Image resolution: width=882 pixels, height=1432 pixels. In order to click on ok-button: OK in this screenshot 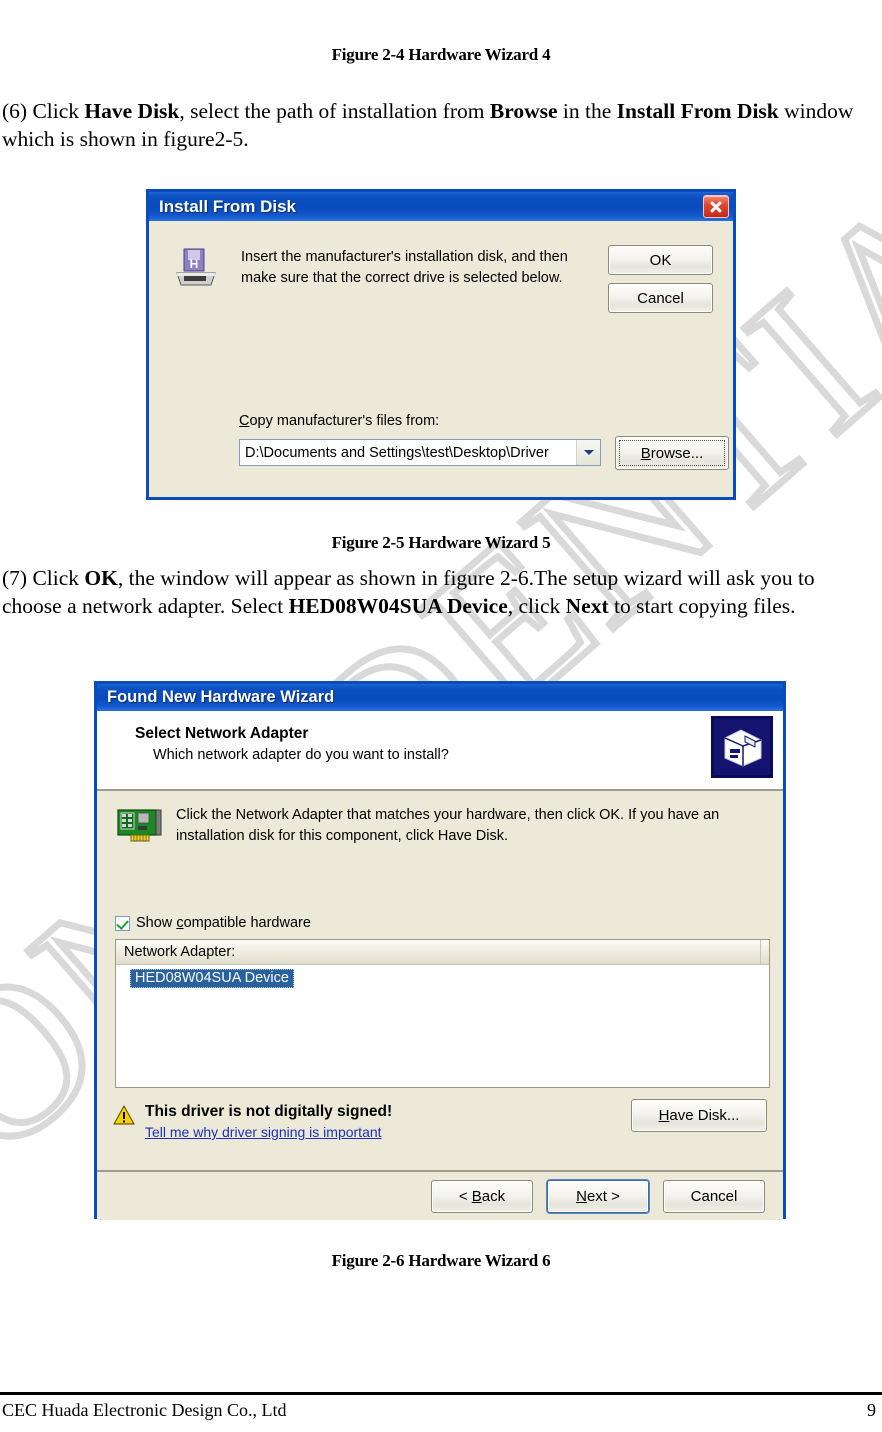, I will do `click(660, 260)`.